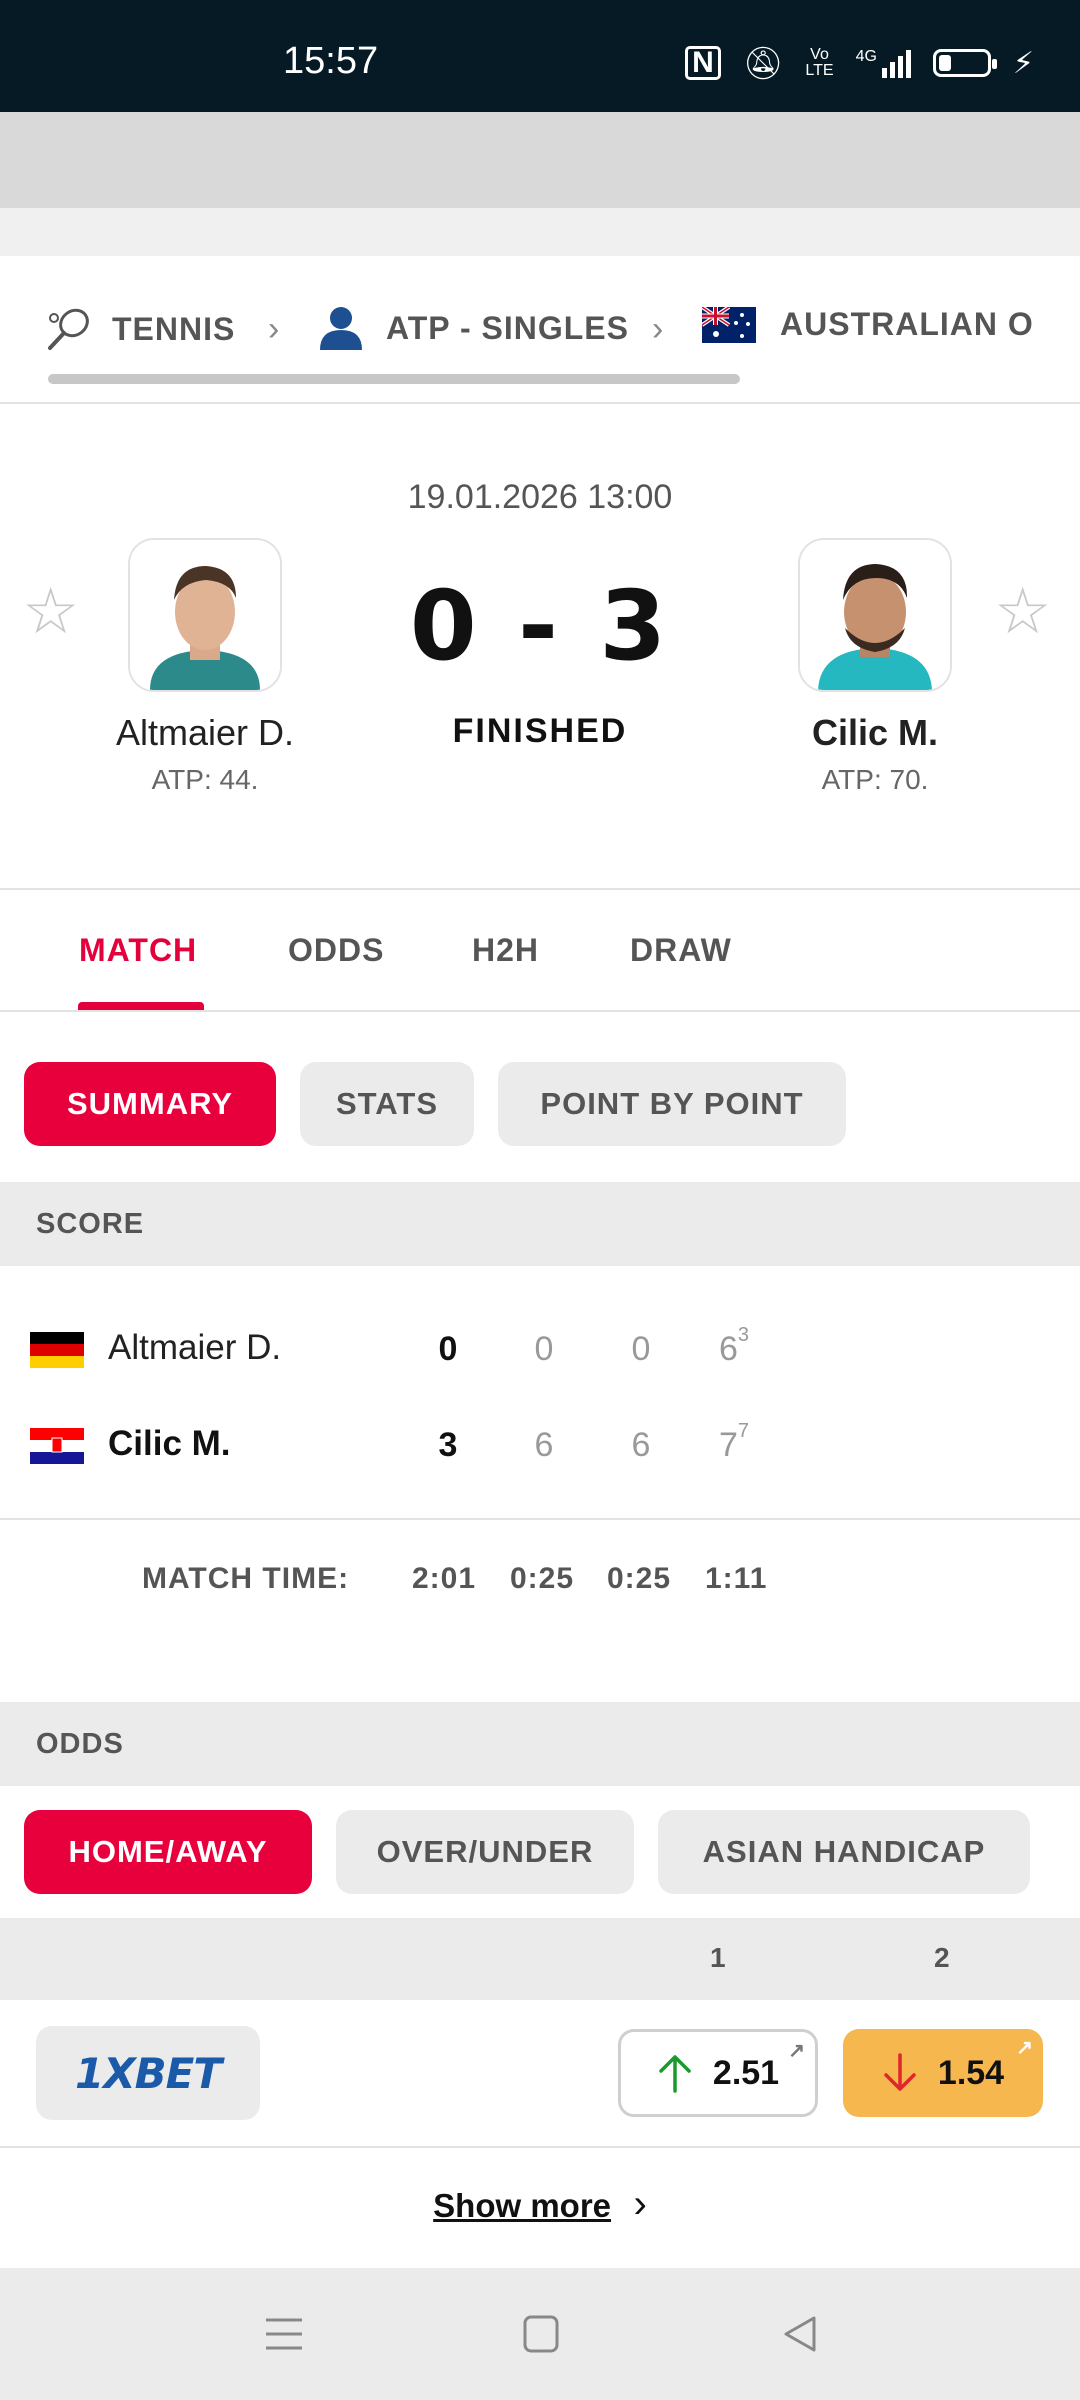 This screenshot has width=1080, height=2400. I want to click on bookmaker-logo-1xbet: 1XBET, so click(148, 2073).